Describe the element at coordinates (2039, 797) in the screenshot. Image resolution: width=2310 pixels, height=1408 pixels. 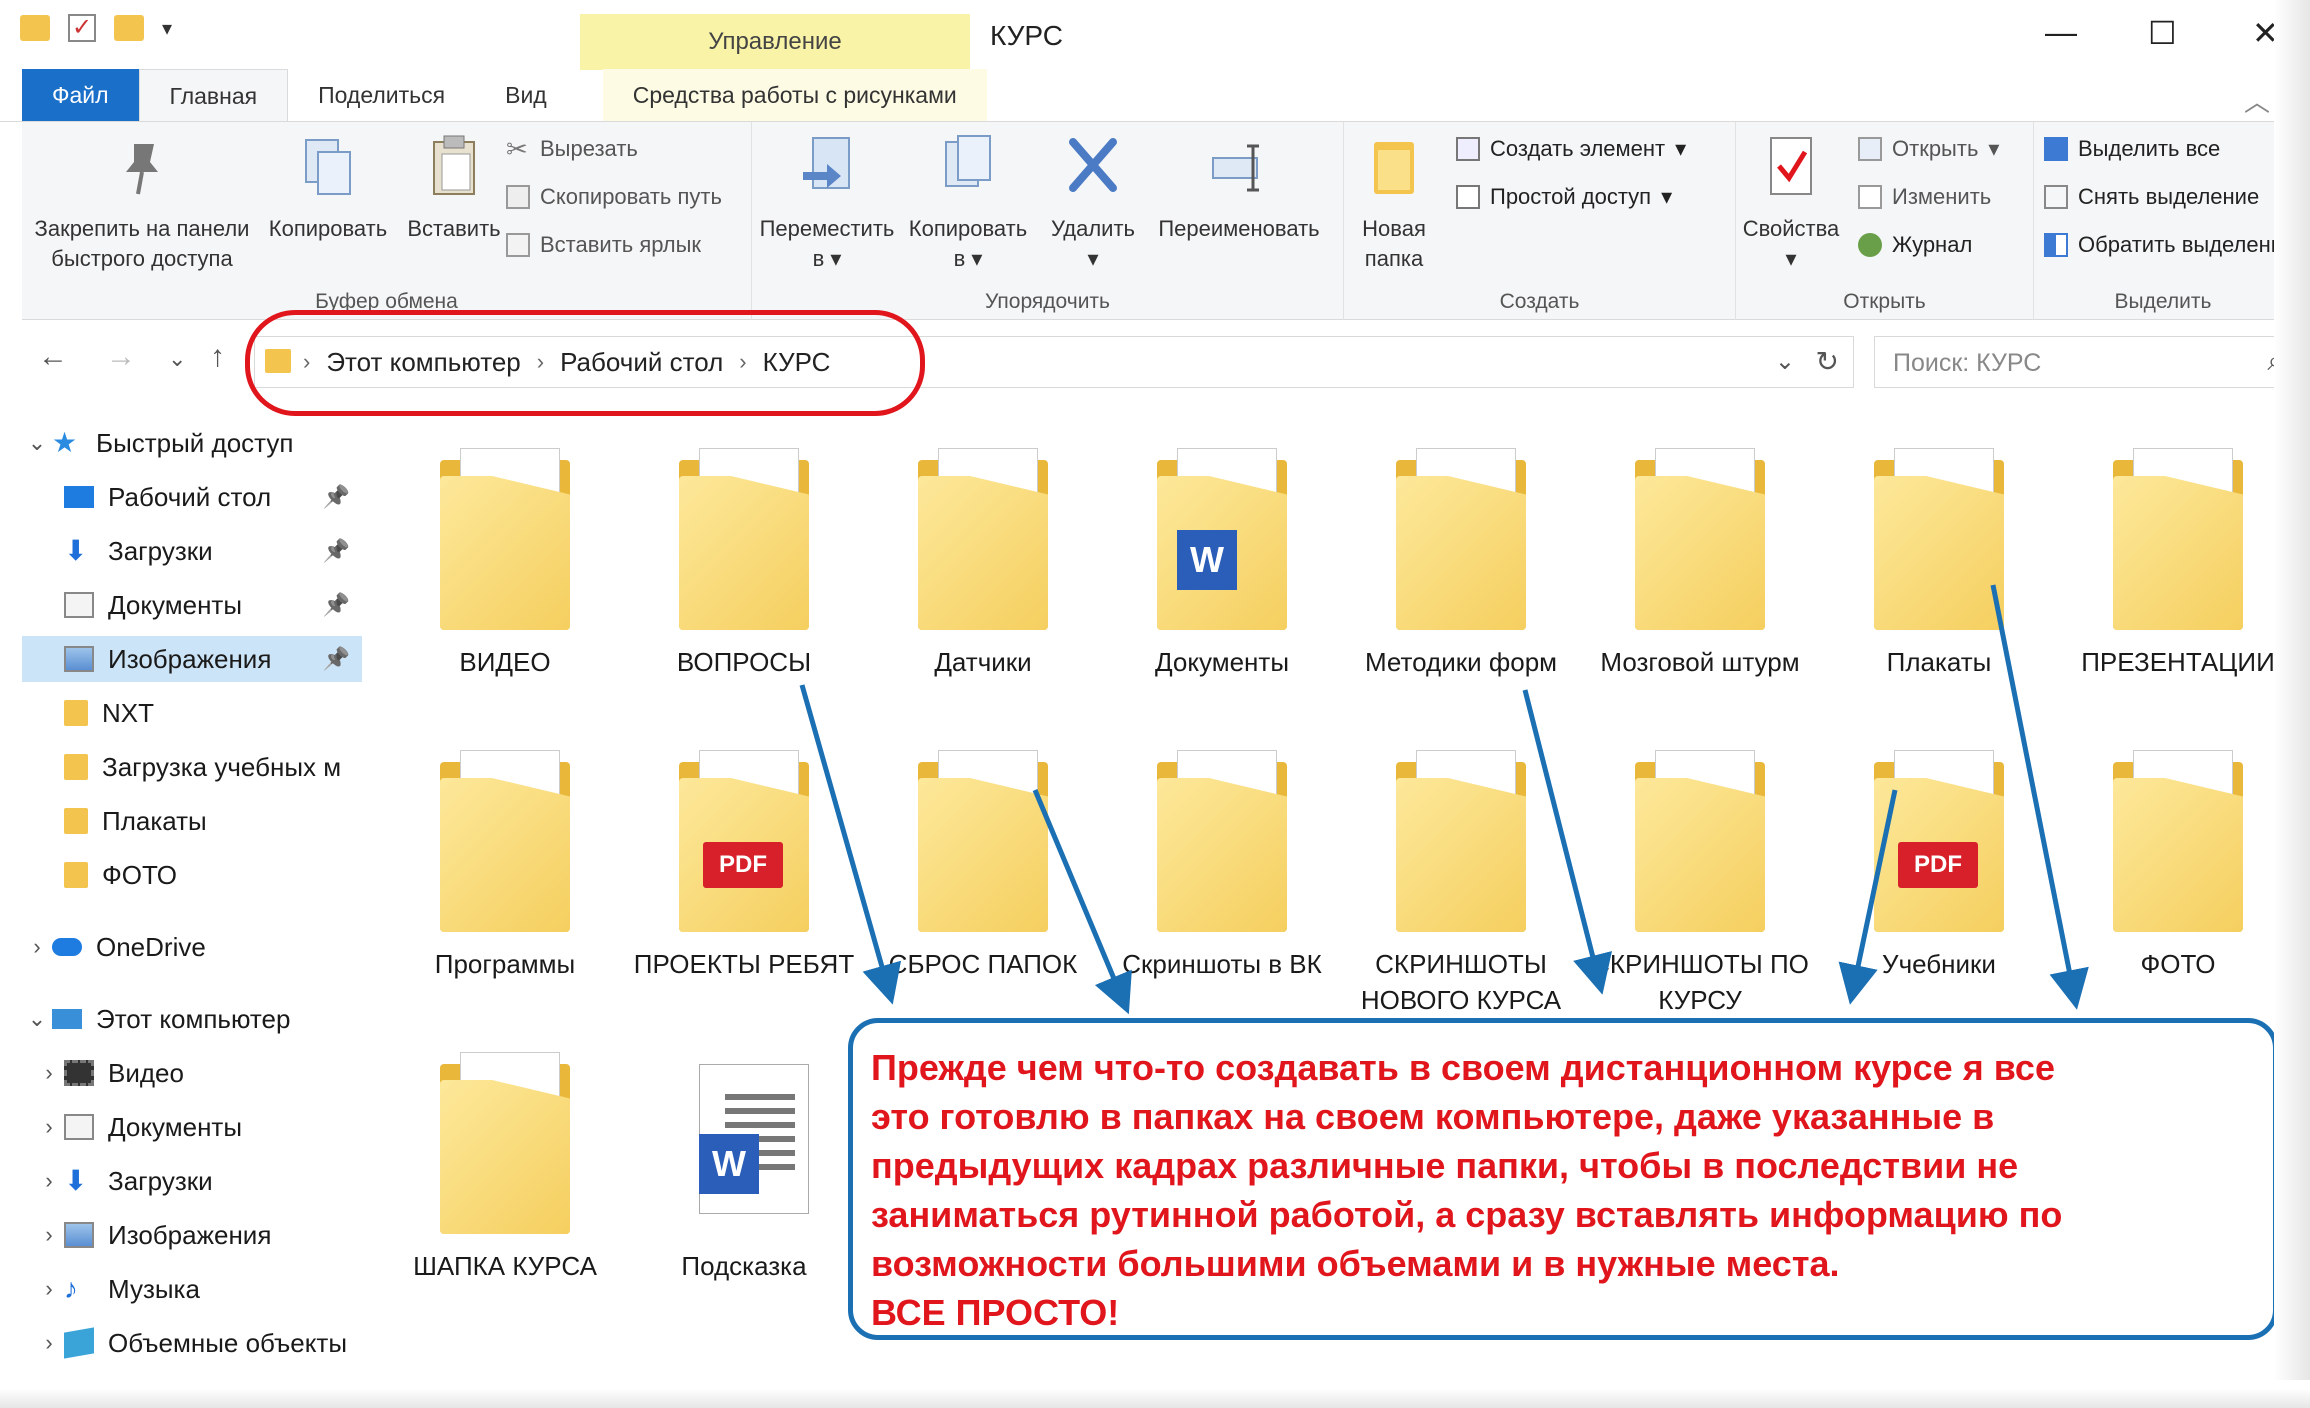
I see `arrow-plakaty` at that location.